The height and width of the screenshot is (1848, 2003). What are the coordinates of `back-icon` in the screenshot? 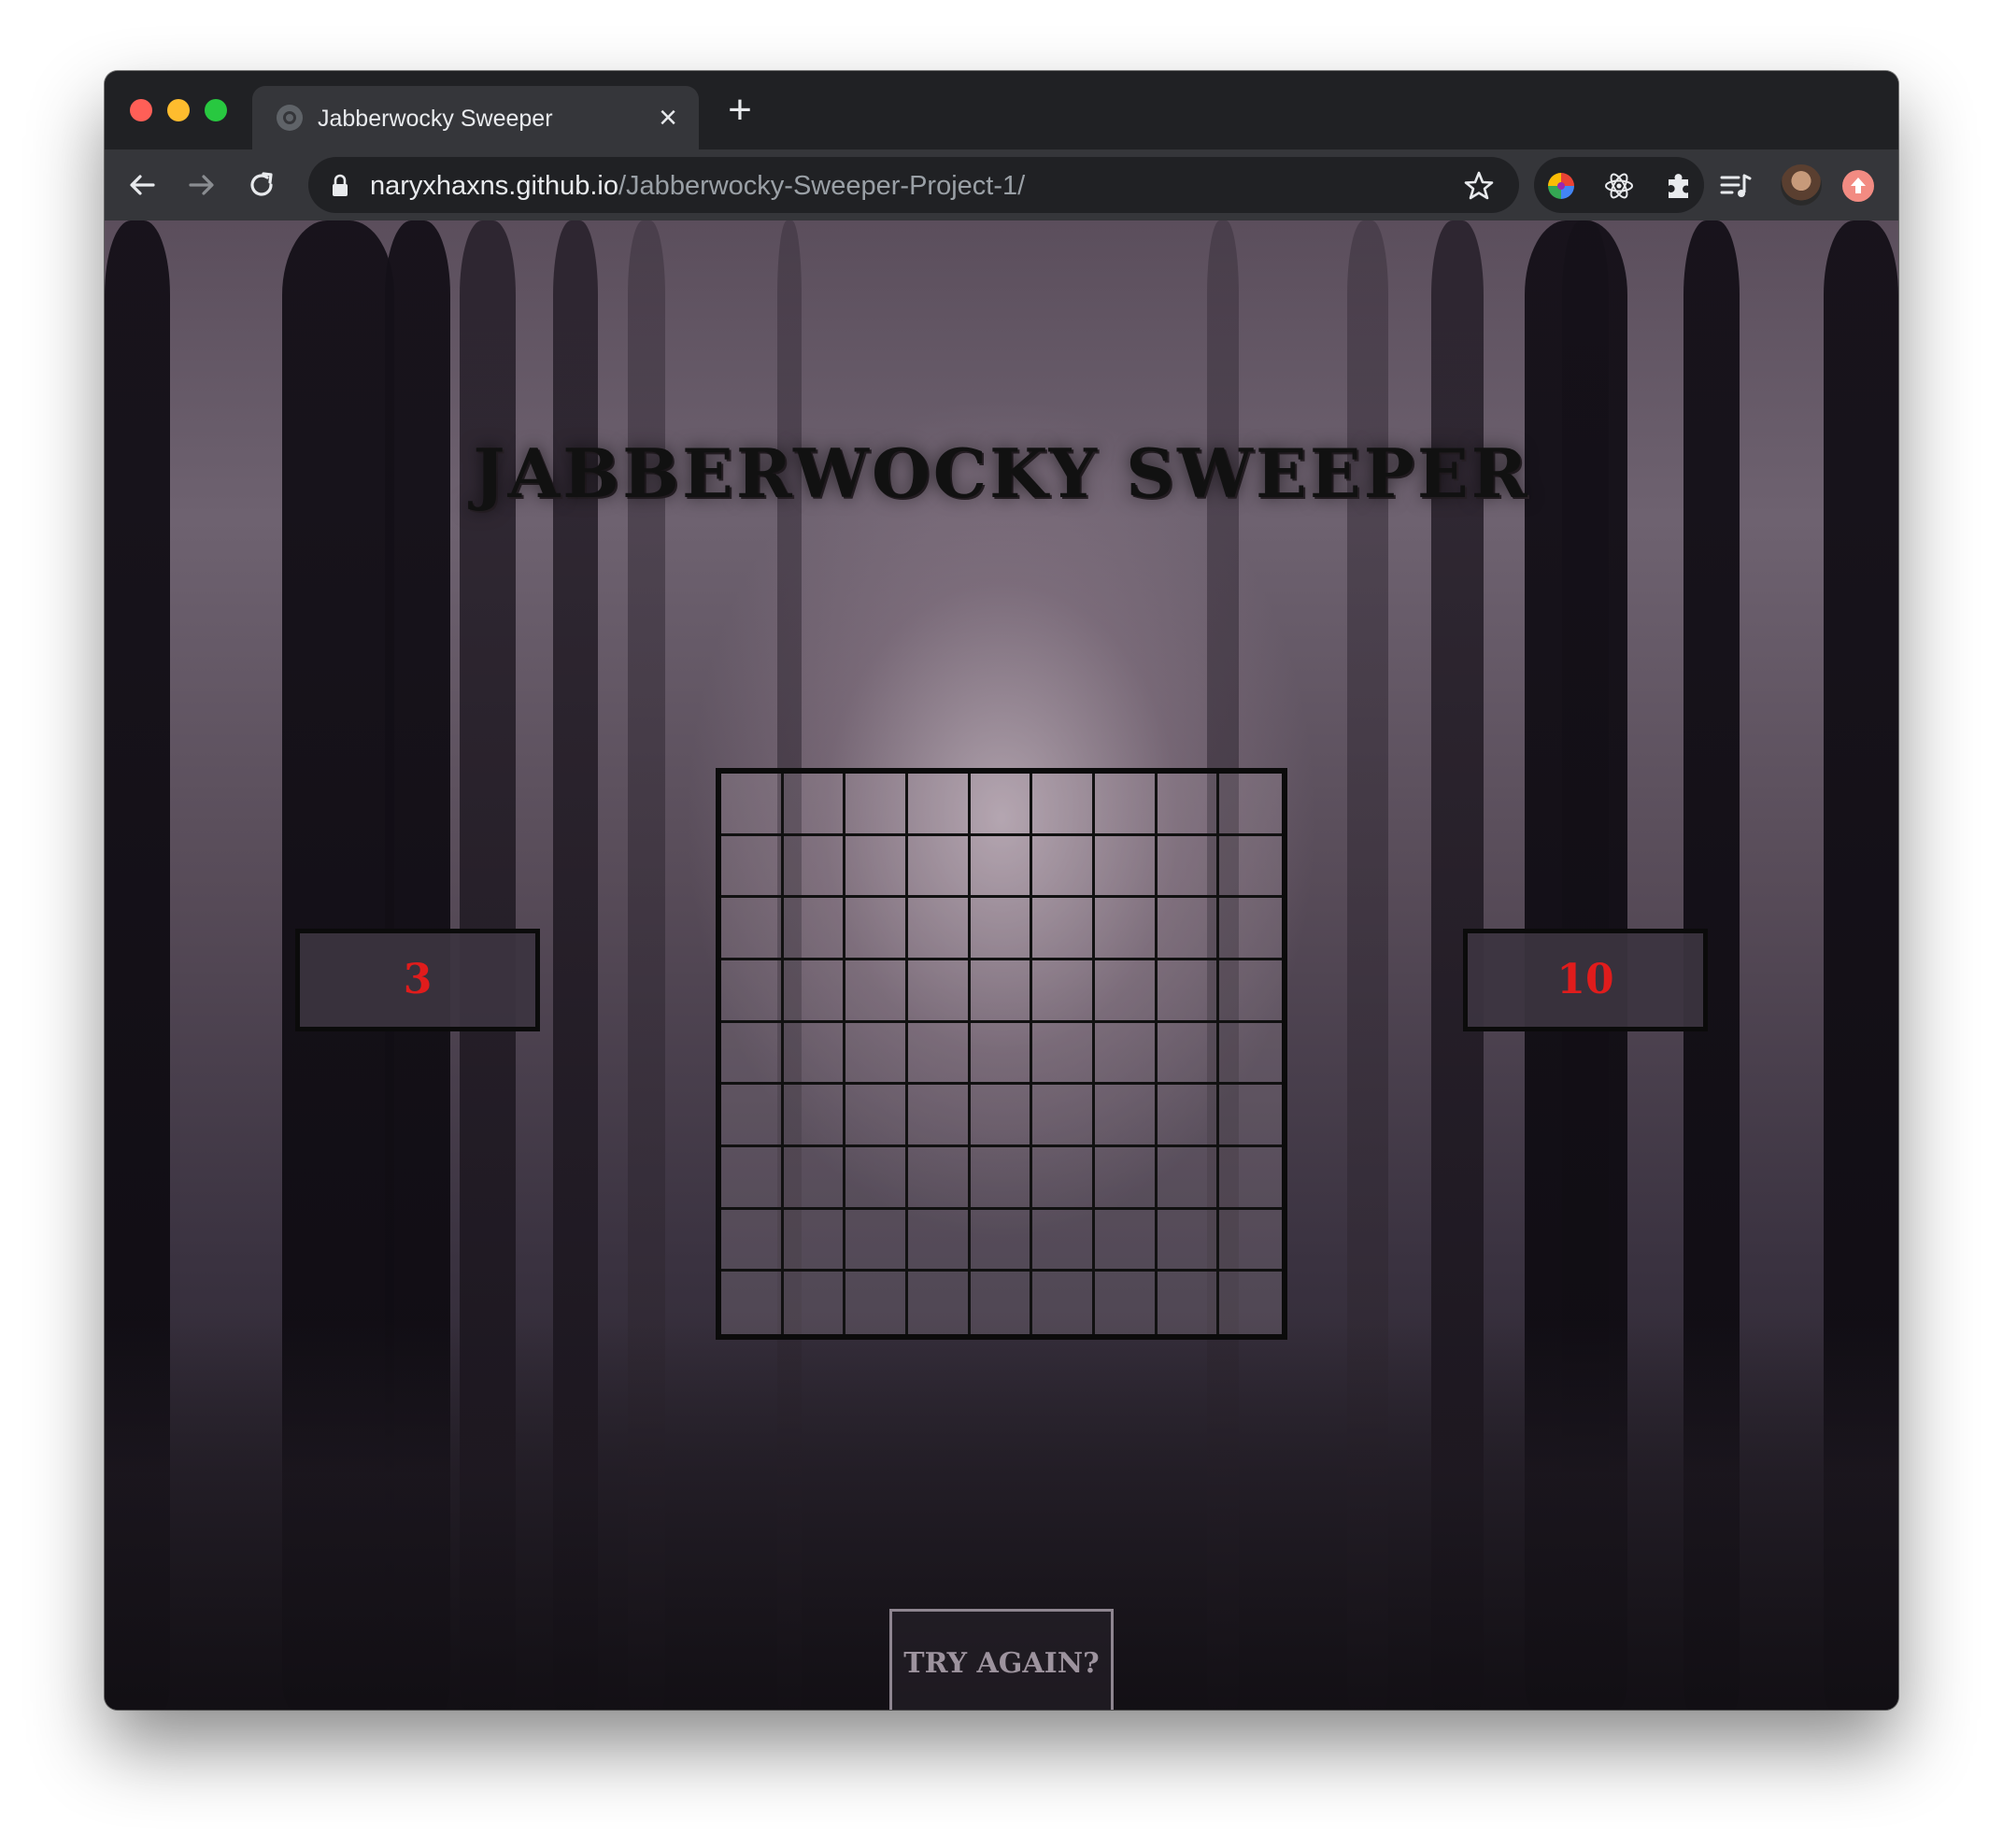 It's located at (142, 185).